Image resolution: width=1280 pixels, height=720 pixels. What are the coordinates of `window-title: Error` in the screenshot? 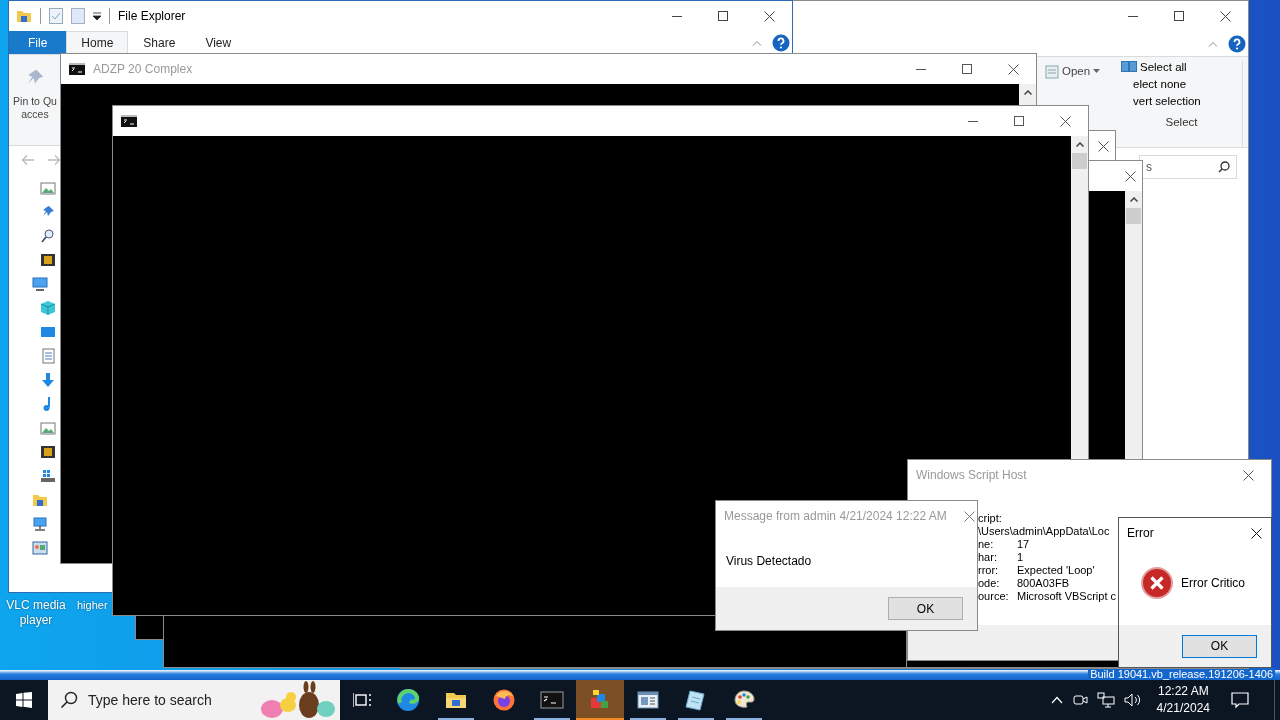 It's located at (1140, 533).